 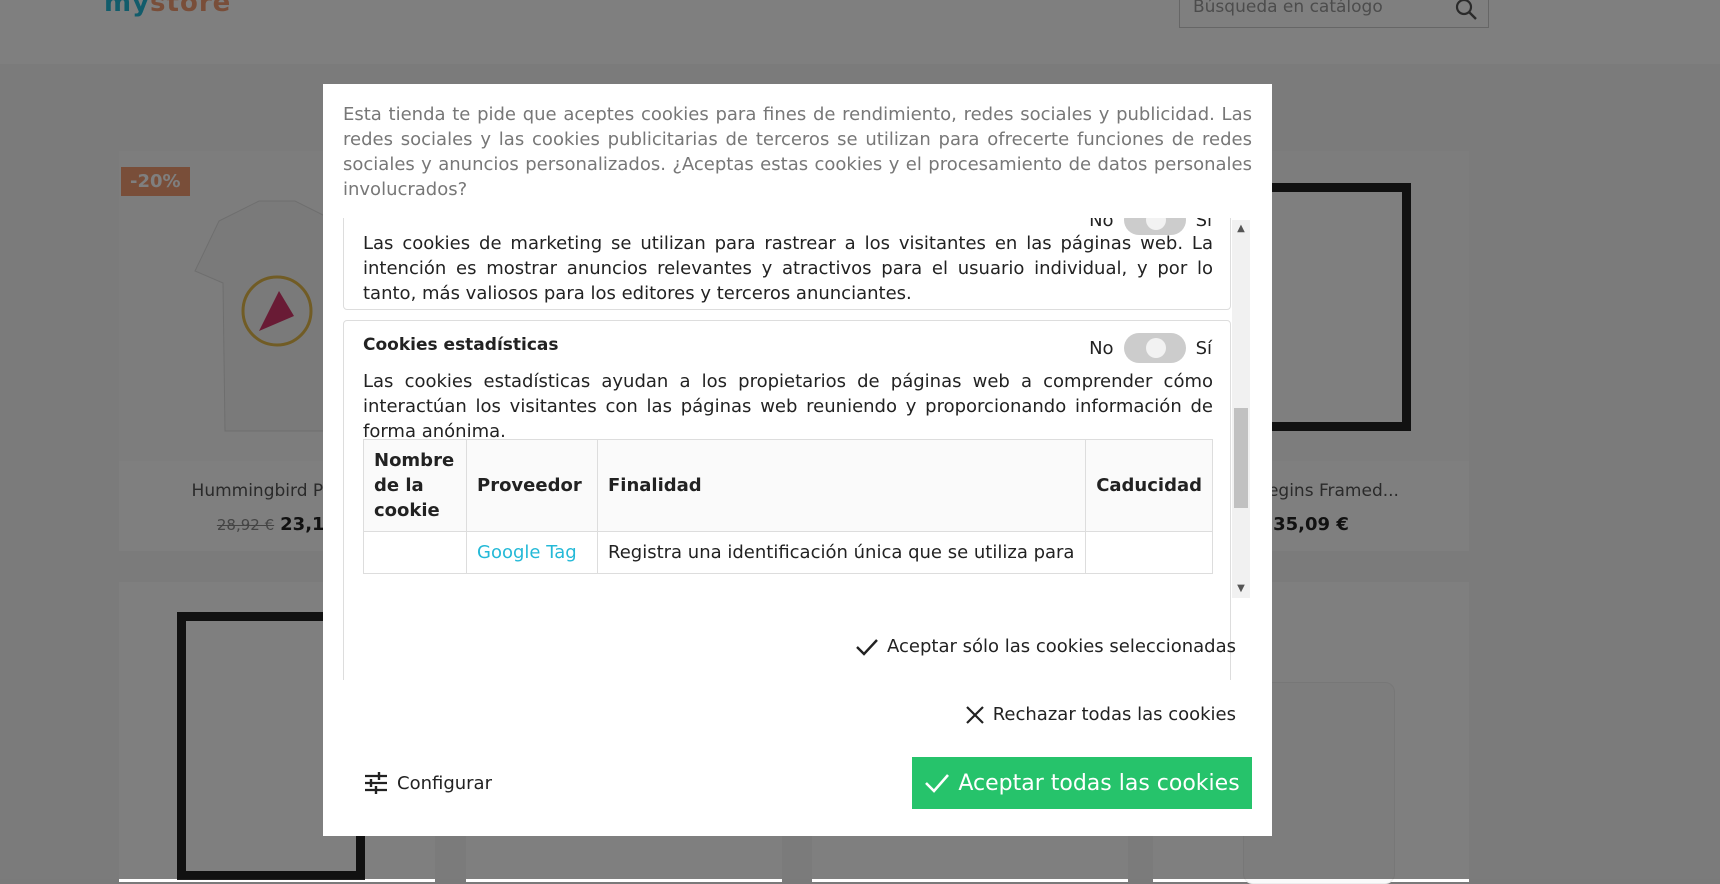 What do you see at coordinates (444, 783) in the screenshot?
I see `configure-label: Configurar` at bounding box center [444, 783].